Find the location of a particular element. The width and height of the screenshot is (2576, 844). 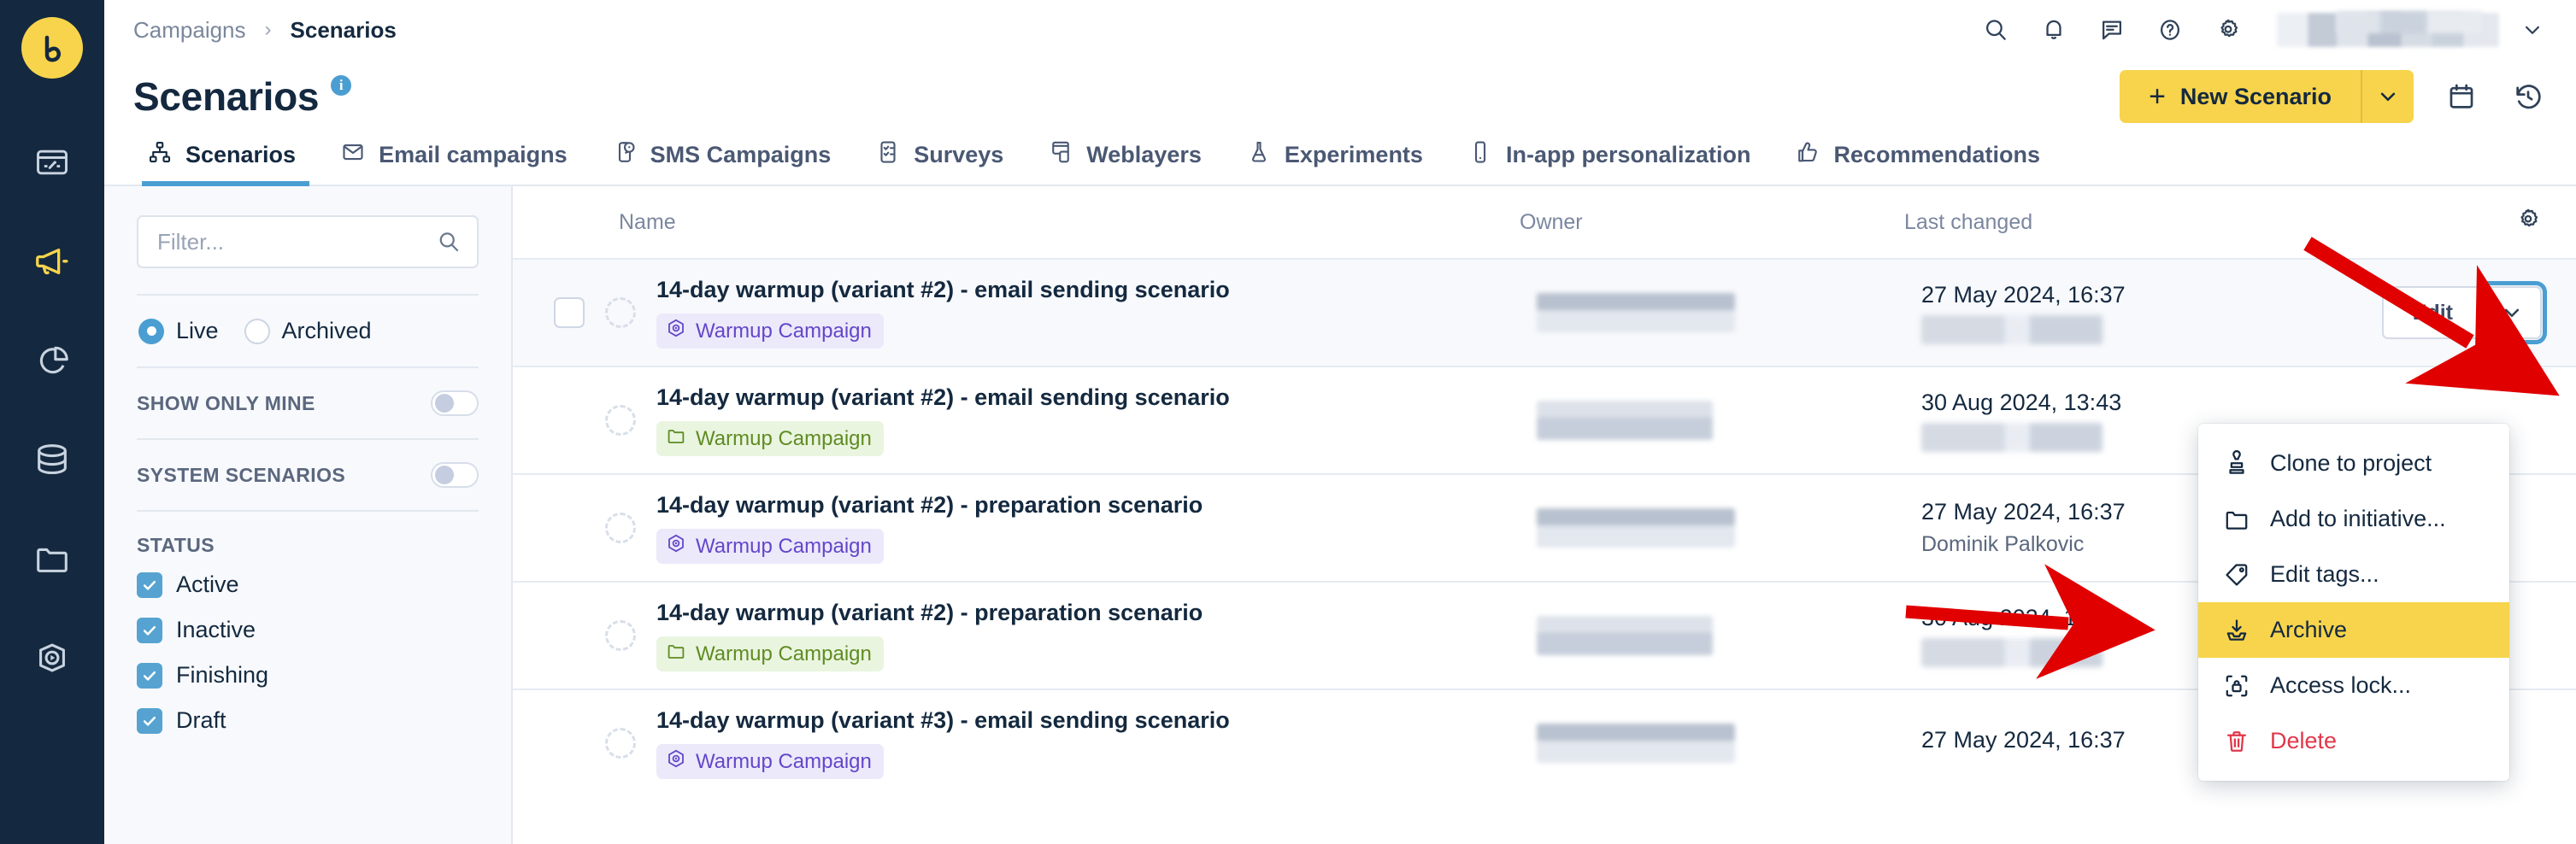

menu-item-clone-to-project: Clone to project is located at coordinates (2353, 463).